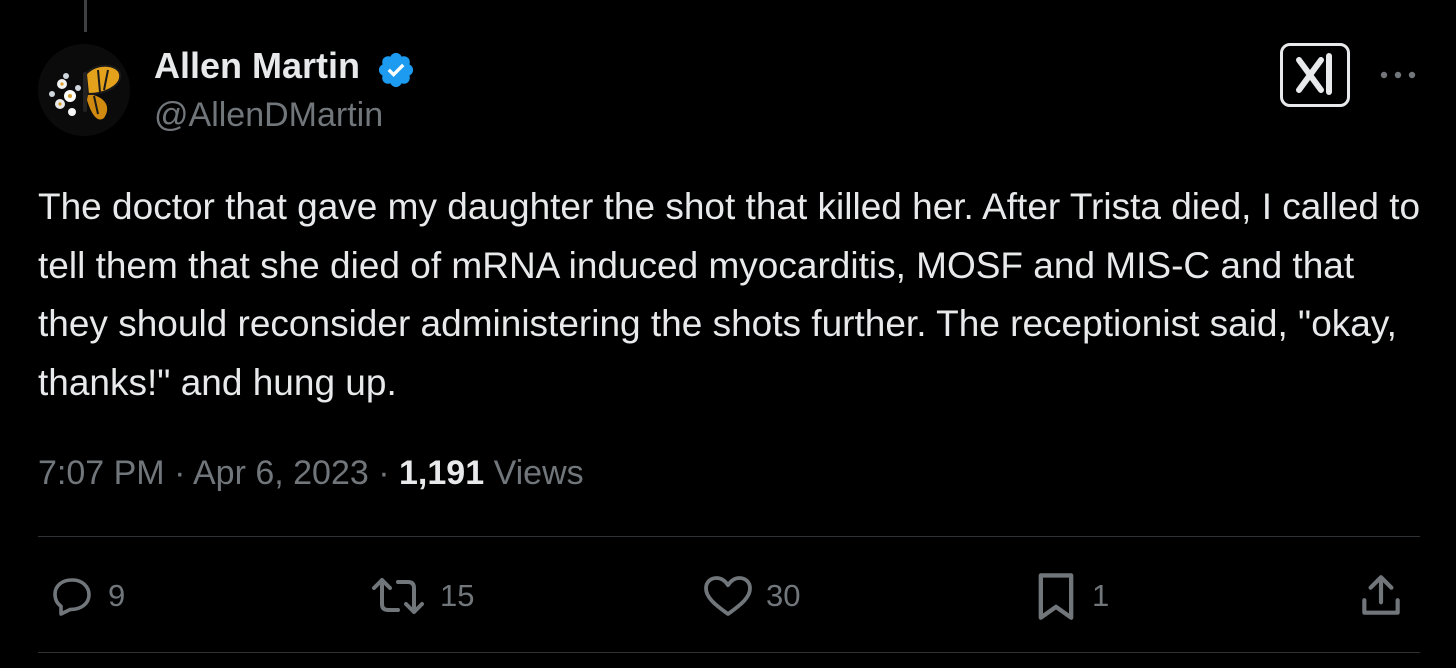 The width and height of the screenshot is (1456, 668). What do you see at coordinates (457, 595) in the screenshot?
I see `repost-count: 15` at bounding box center [457, 595].